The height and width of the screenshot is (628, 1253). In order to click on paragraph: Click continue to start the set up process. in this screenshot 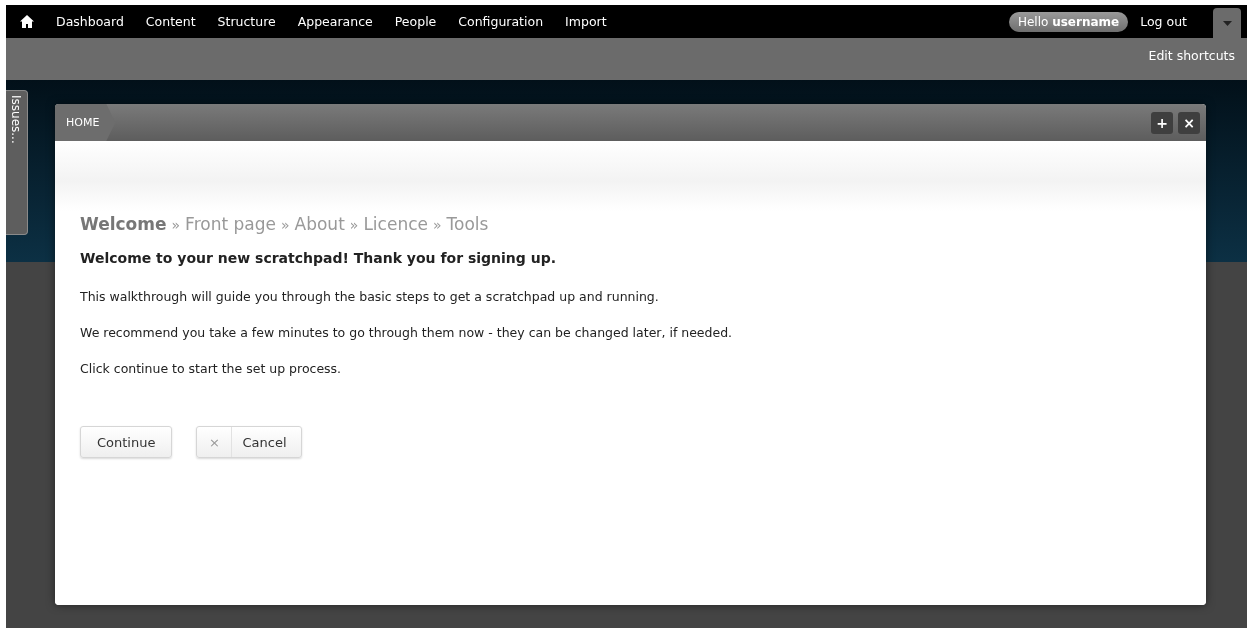, I will do `click(211, 368)`.